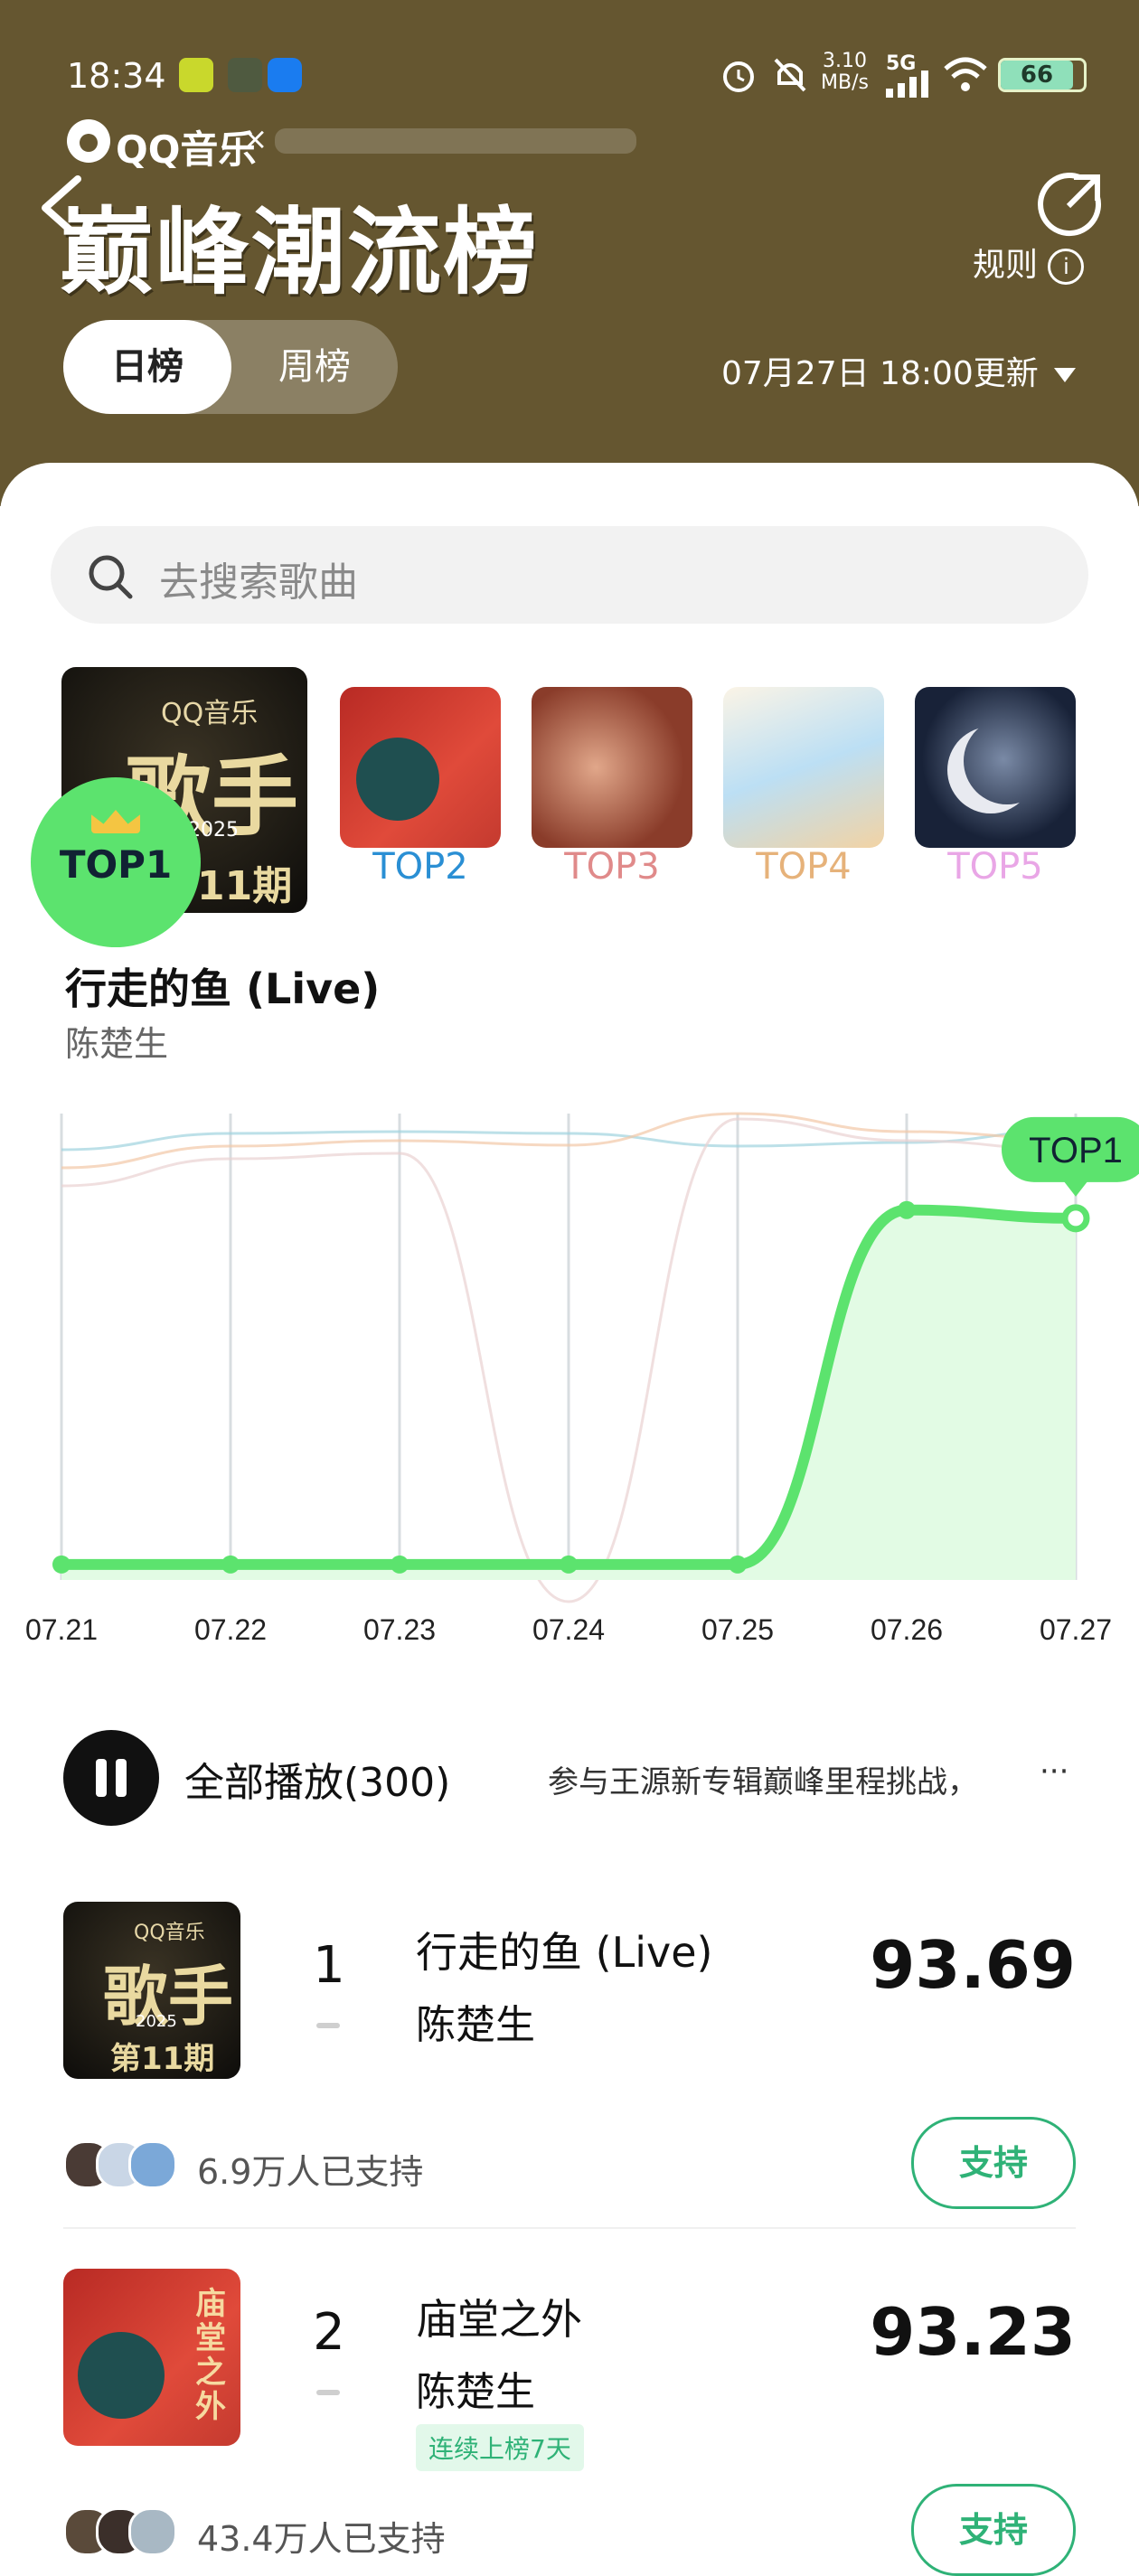 The width and height of the screenshot is (1139, 2576). What do you see at coordinates (790, 75) in the screenshot?
I see `mute-bell-icon` at bounding box center [790, 75].